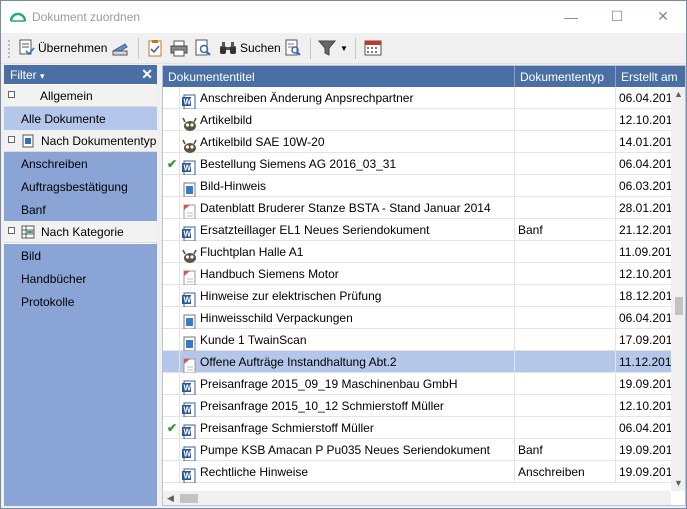 This screenshot has height=509, width=687. I want to click on scan-button, so click(120, 48).